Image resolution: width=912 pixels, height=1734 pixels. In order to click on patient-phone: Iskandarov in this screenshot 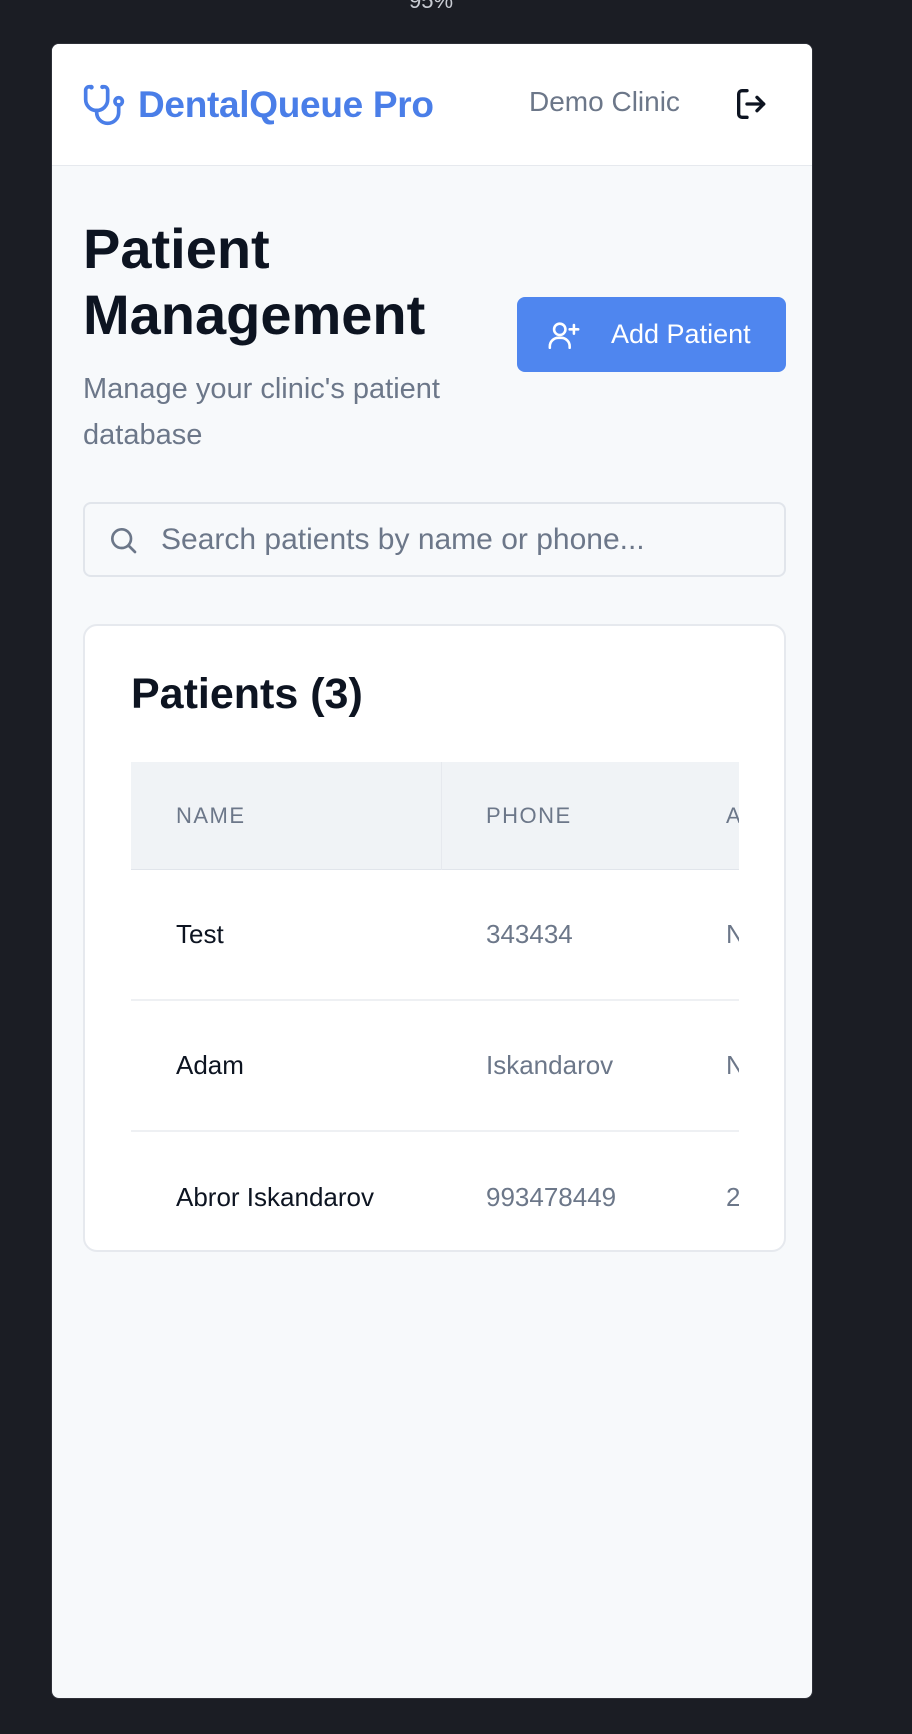, I will do `click(550, 1065)`.